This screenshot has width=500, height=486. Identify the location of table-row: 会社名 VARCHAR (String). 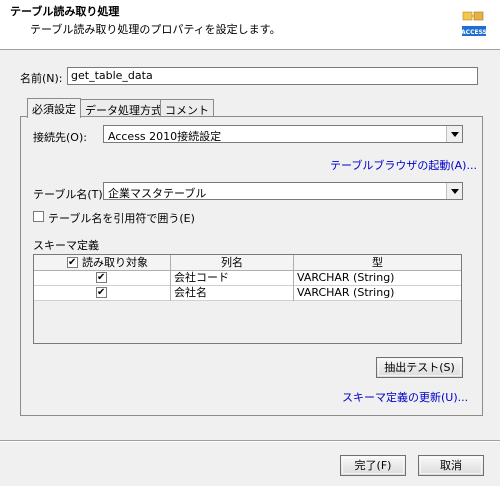
(247, 293).